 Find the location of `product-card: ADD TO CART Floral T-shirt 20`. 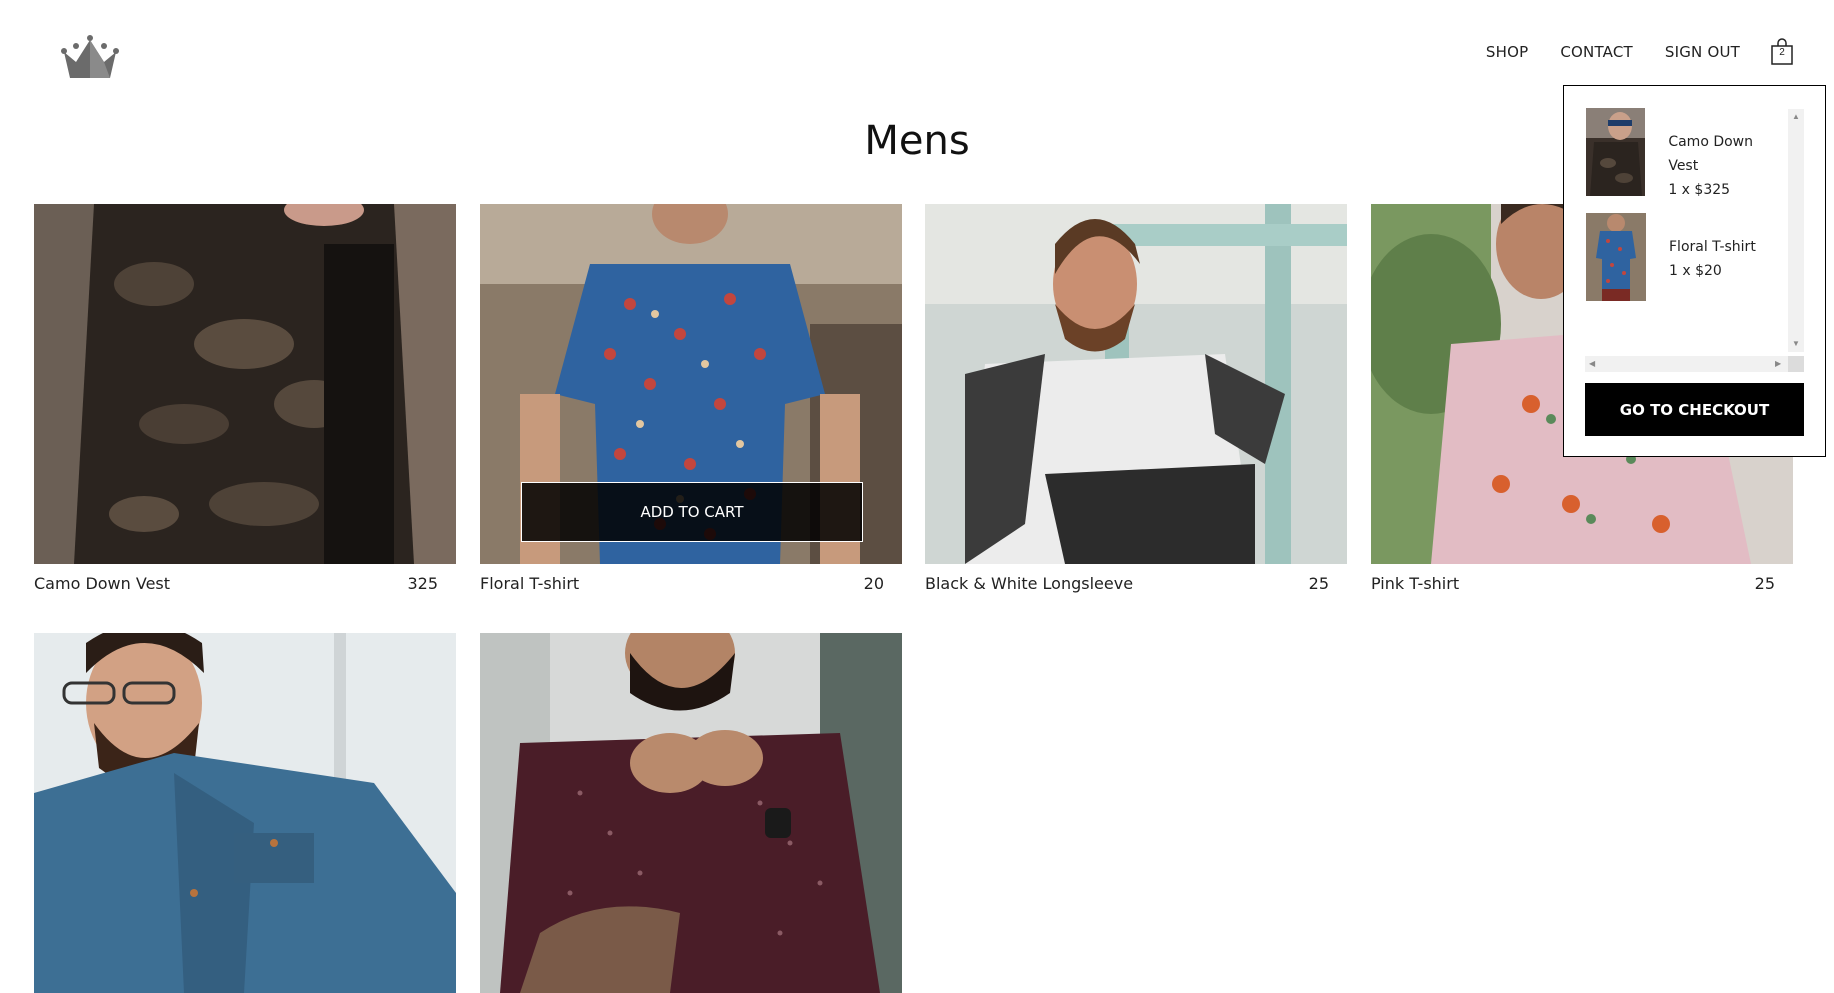

product-card: ADD TO CART Floral T-shirt 20 is located at coordinates (691, 398).